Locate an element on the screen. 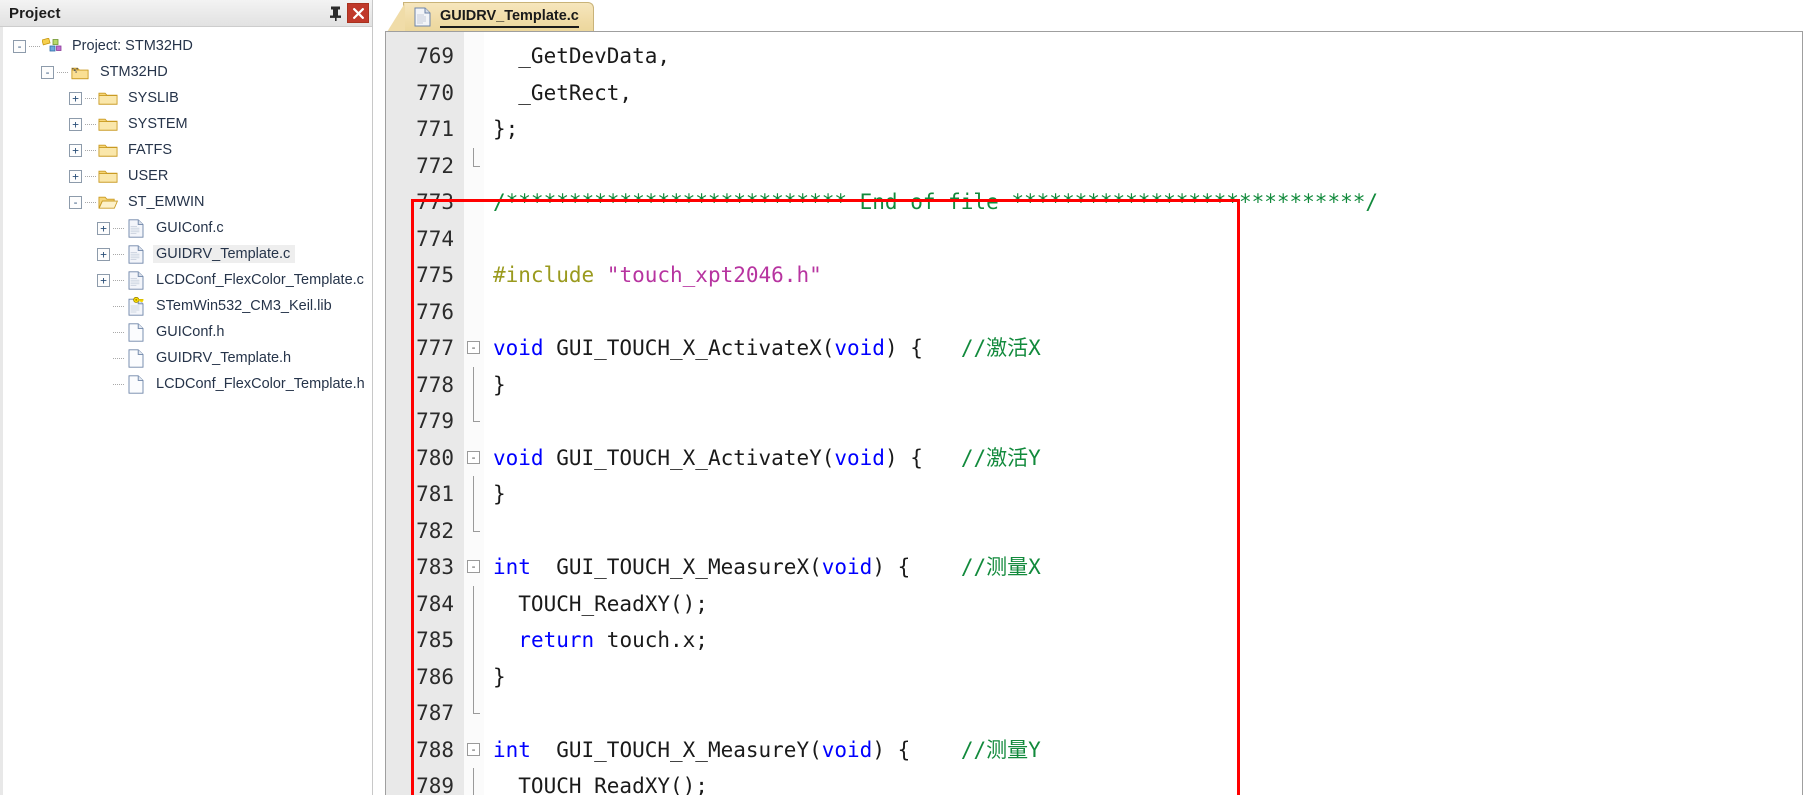 This screenshot has width=1803, height=795. code-line: int GUI_TOUCH_X_MeasureY(void) { //测量Y is located at coordinates (1143, 750).